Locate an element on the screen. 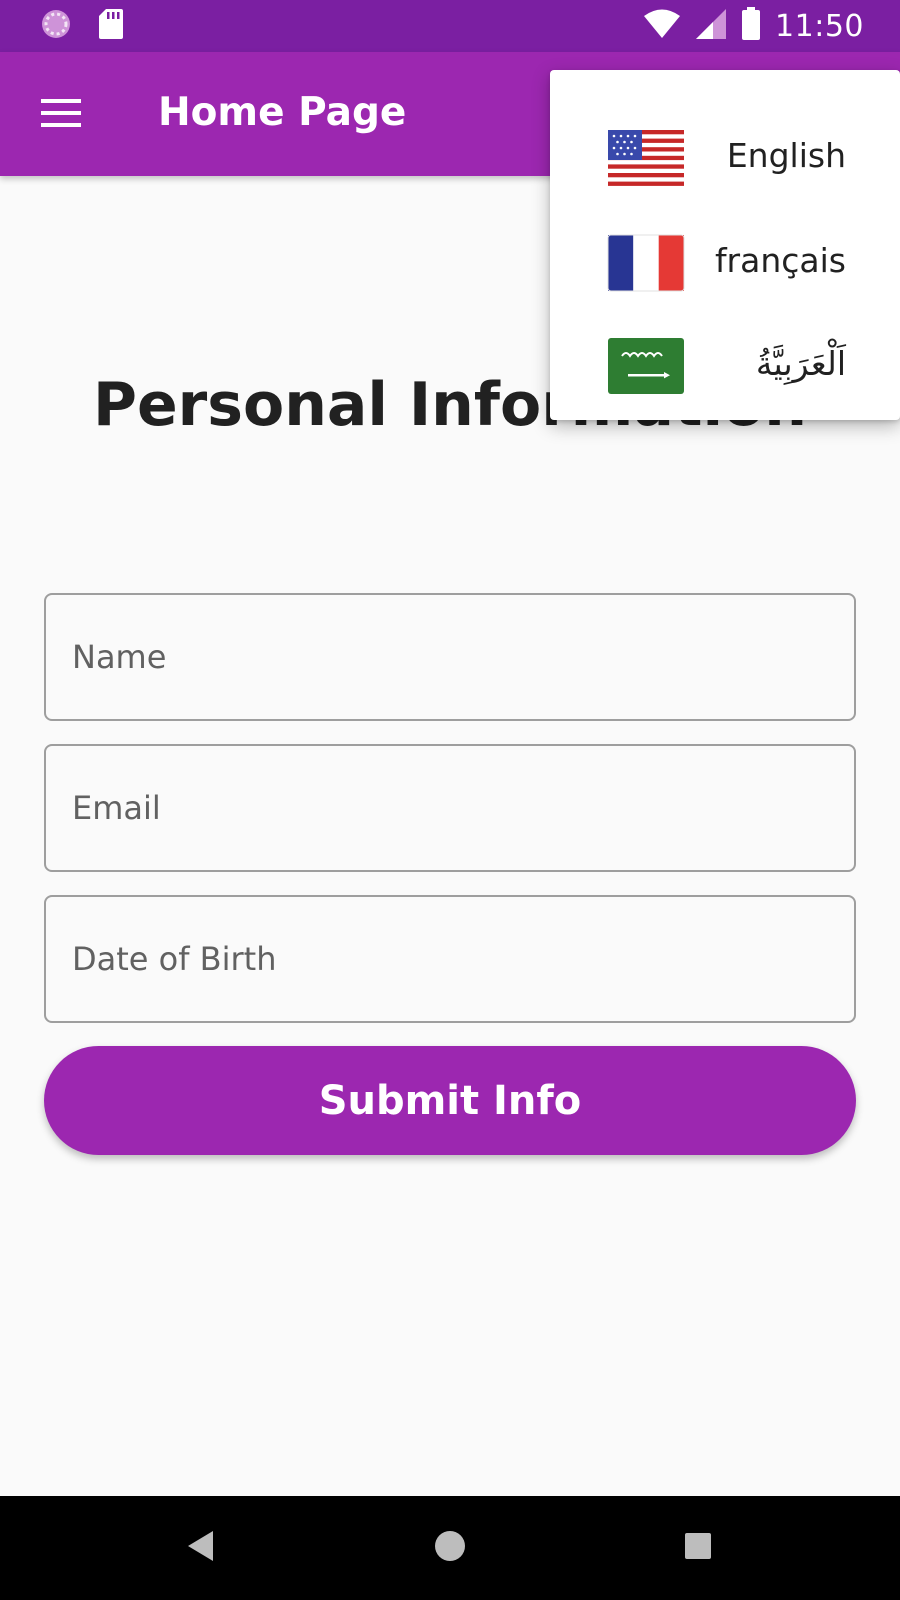 Image resolution: width=900 pixels, height=1600 pixels. wifi-icon is located at coordinates (662, 26).